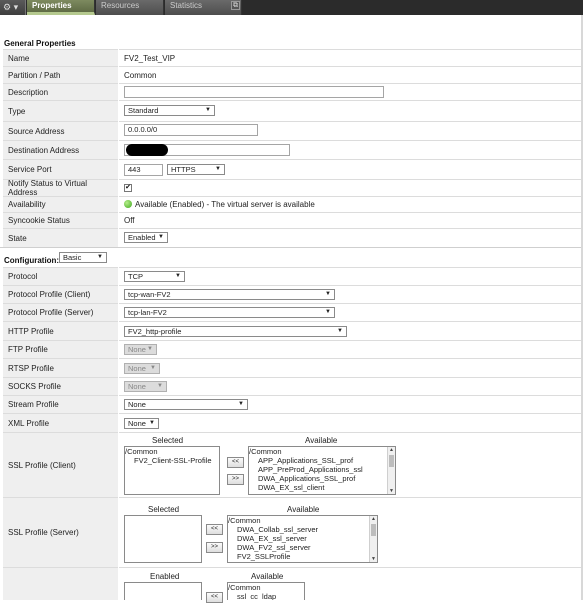  What do you see at coordinates (303, 509) in the screenshot?
I see `ssl-server-available-header: Available` at bounding box center [303, 509].